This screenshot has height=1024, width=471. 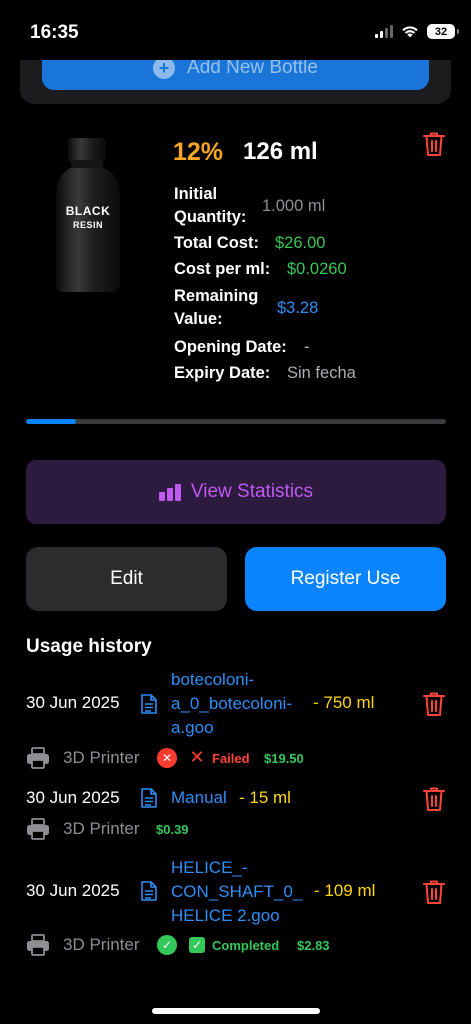 What do you see at coordinates (167, 758) in the screenshot?
I see `failed-circle-icon: ✕` at bounding box center [167, 758].